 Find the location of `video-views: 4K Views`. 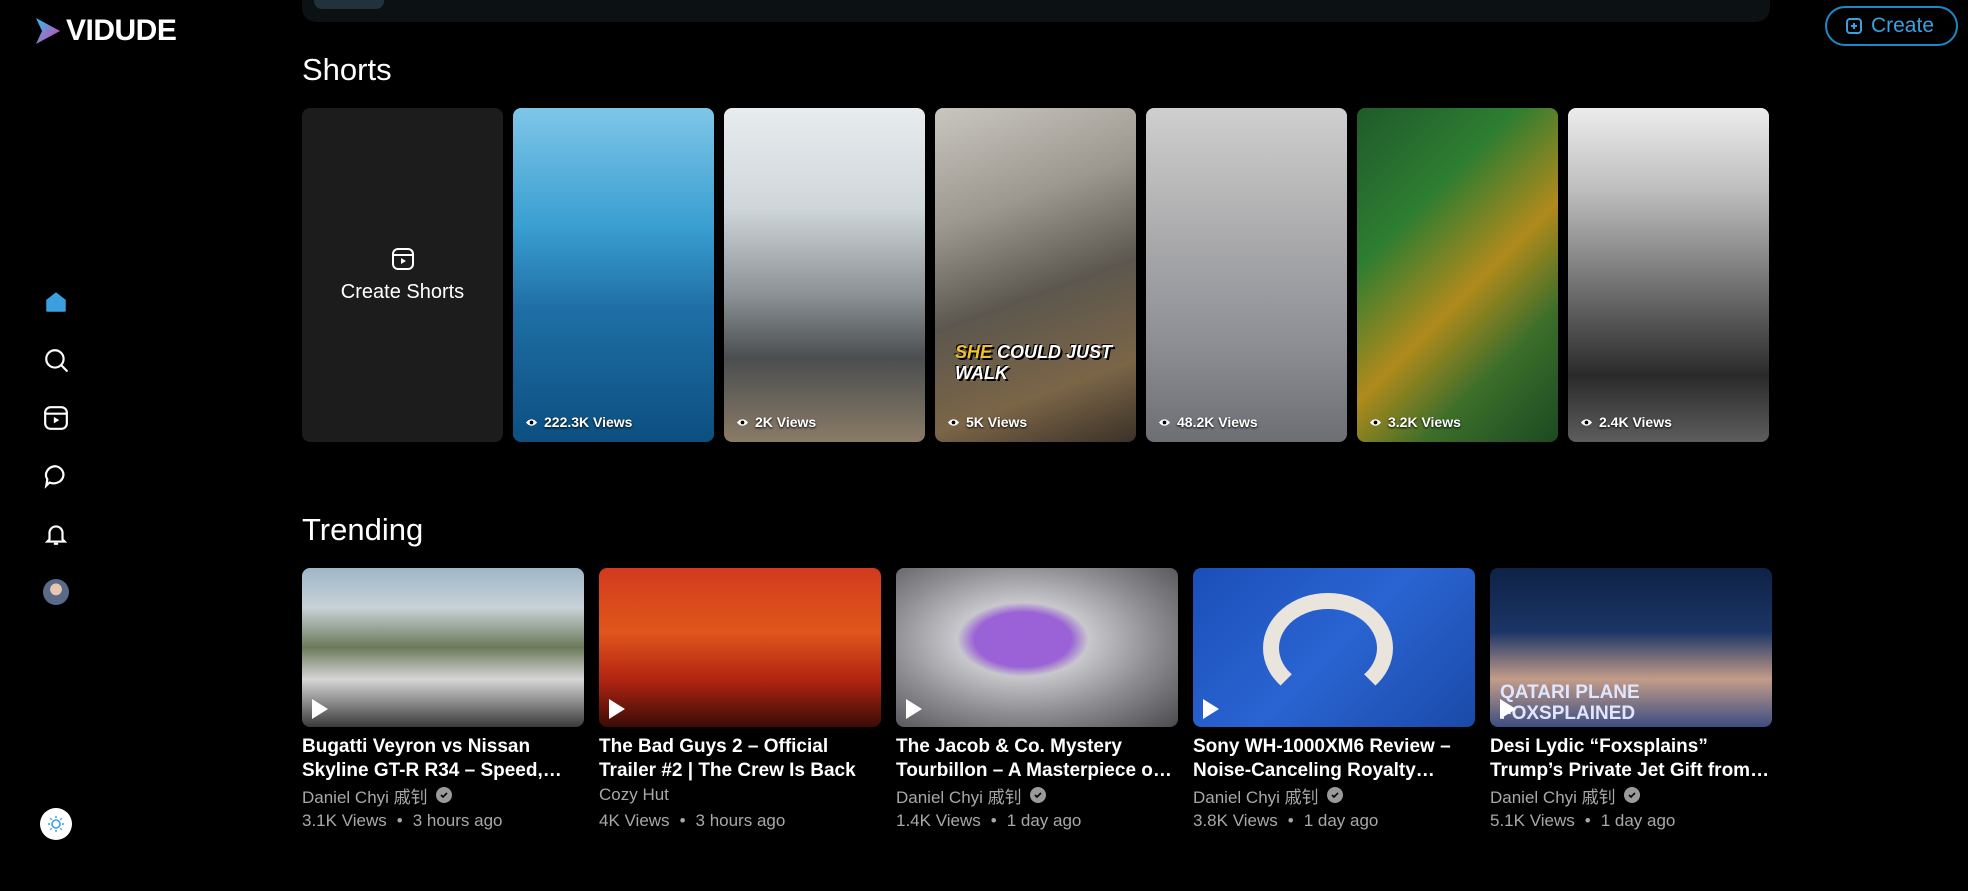

video-views: 4K Views is located at coordinates (634, 820).